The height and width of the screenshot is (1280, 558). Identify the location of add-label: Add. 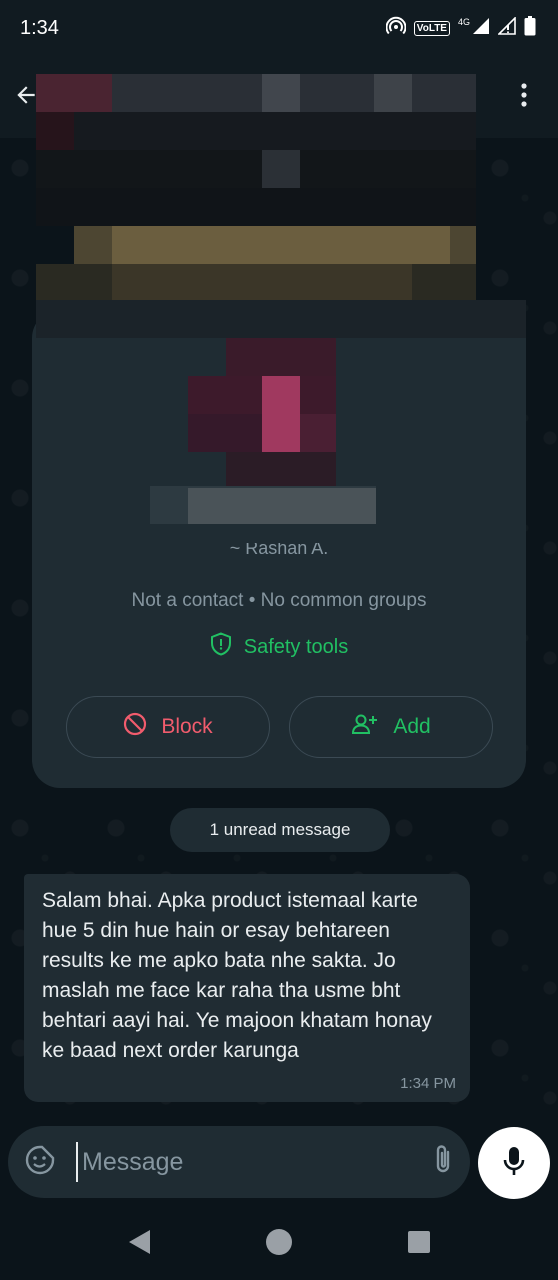
(412, 726).